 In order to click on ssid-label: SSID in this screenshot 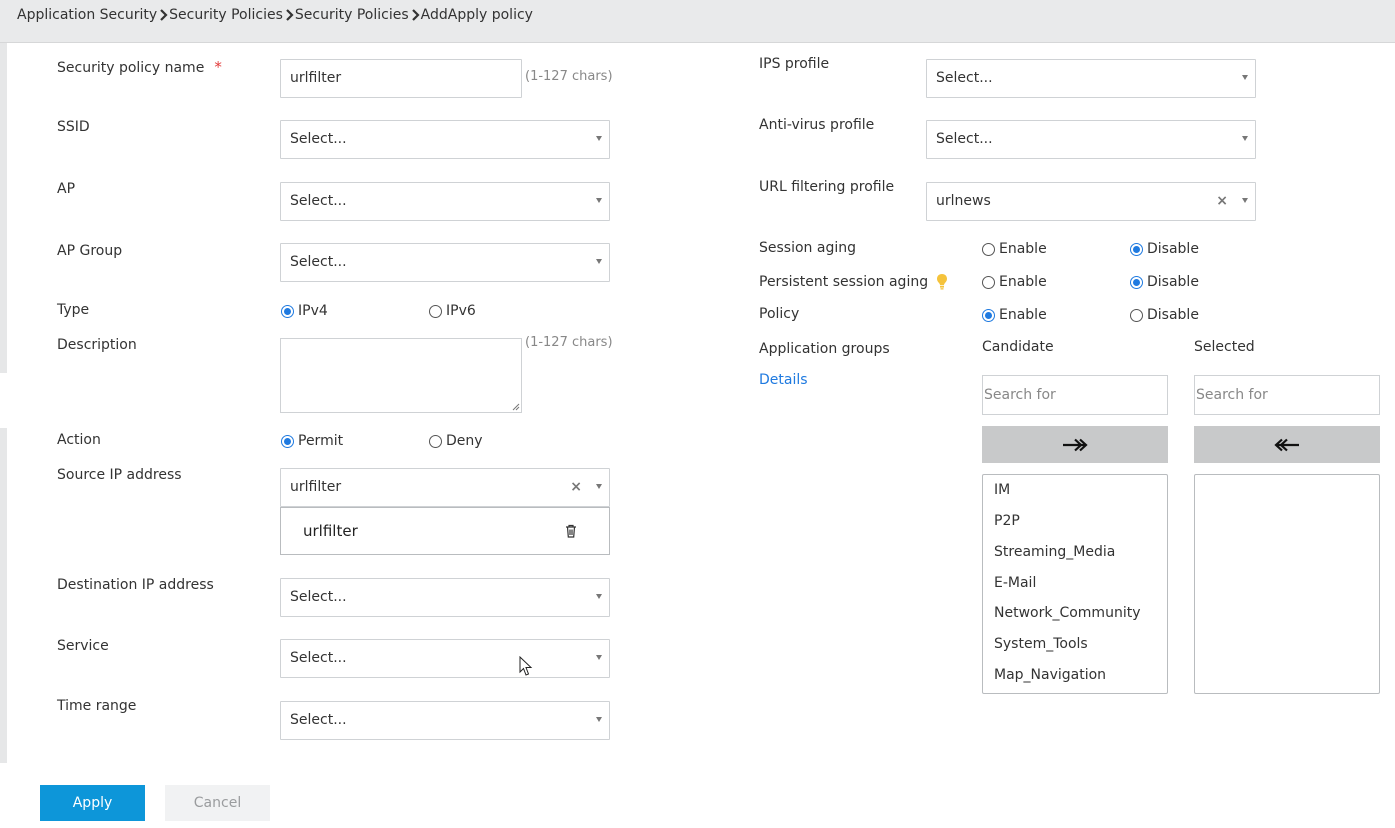, I will do `click(73, 127)`.